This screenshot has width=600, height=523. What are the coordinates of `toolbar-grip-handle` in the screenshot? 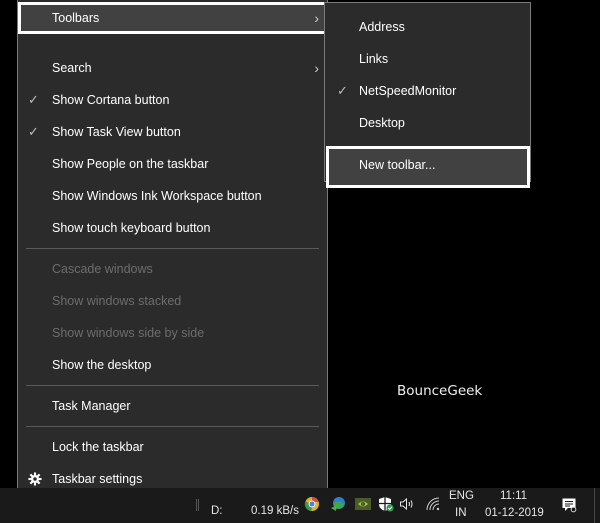 It's located at (197, 505).